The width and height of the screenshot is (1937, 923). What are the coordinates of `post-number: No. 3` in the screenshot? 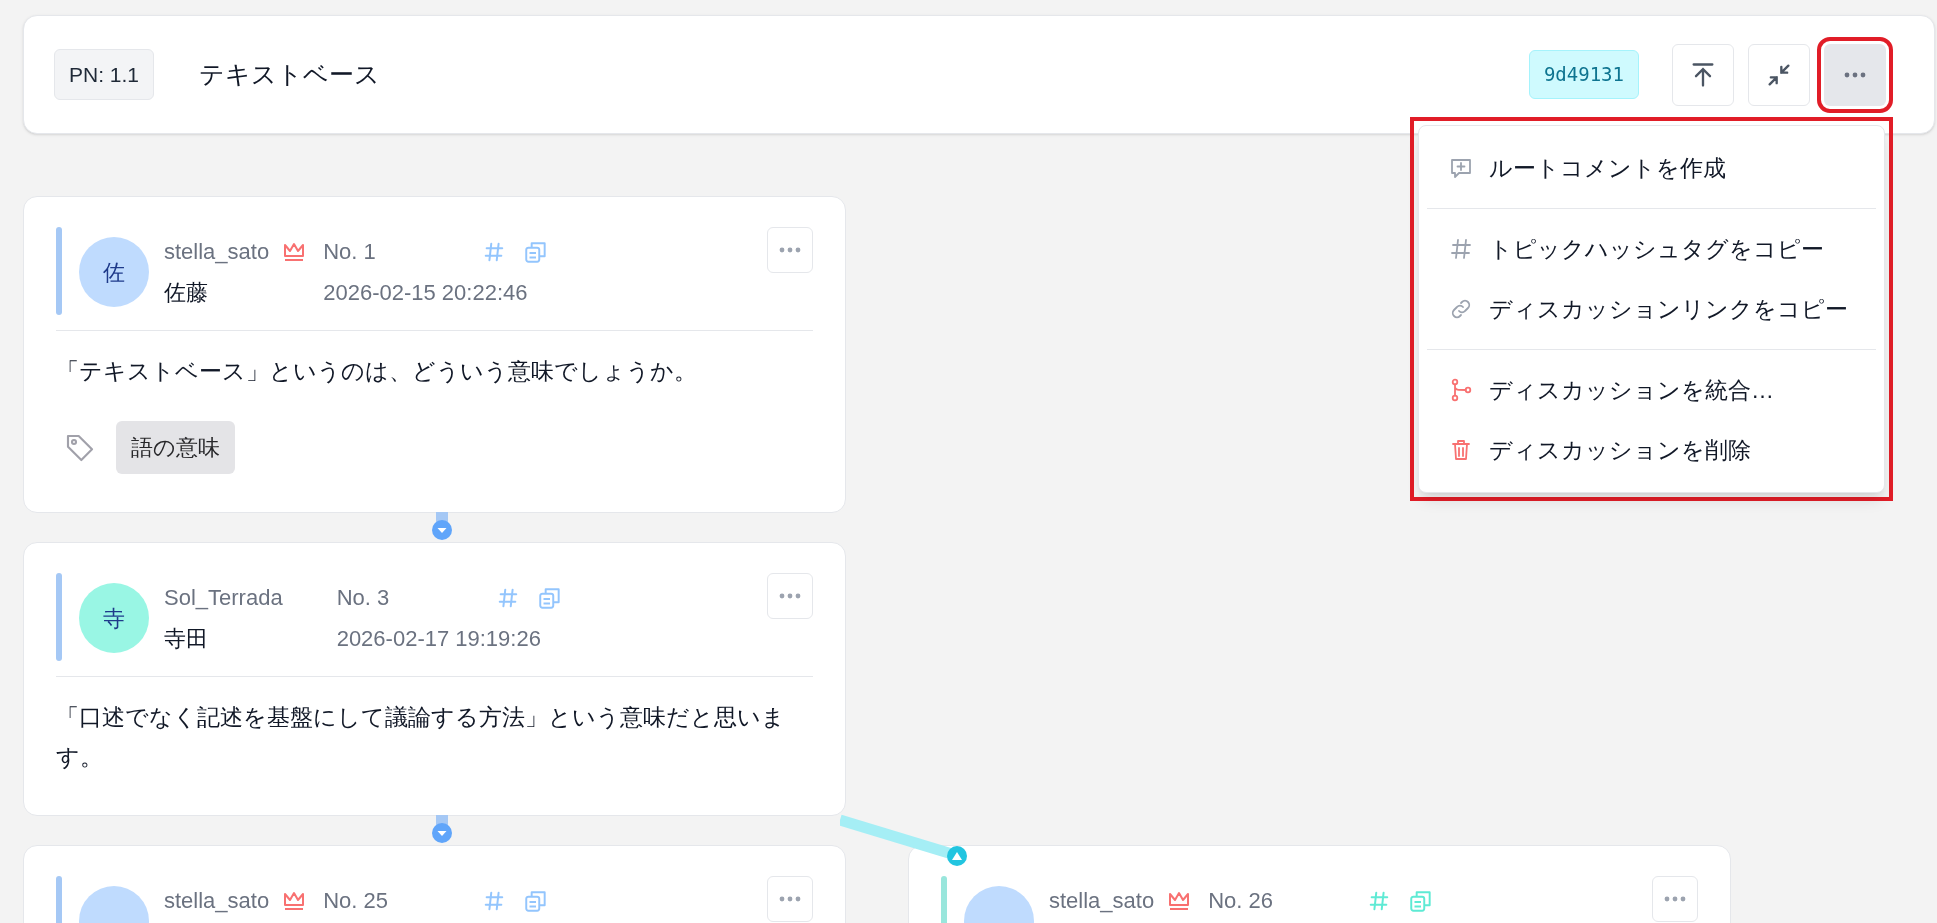 It's located at (363, 598).